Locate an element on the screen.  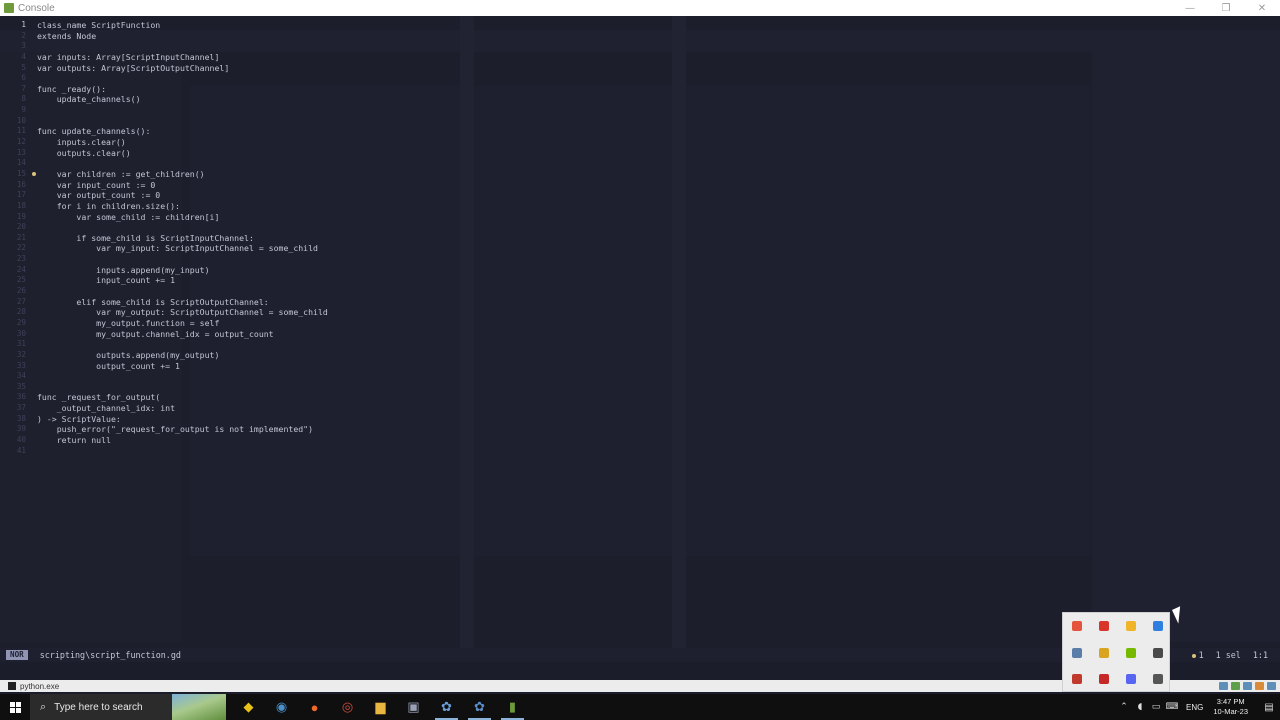
code-line: 37 _output_channel_idx: int is located at coordinates (230, 408).